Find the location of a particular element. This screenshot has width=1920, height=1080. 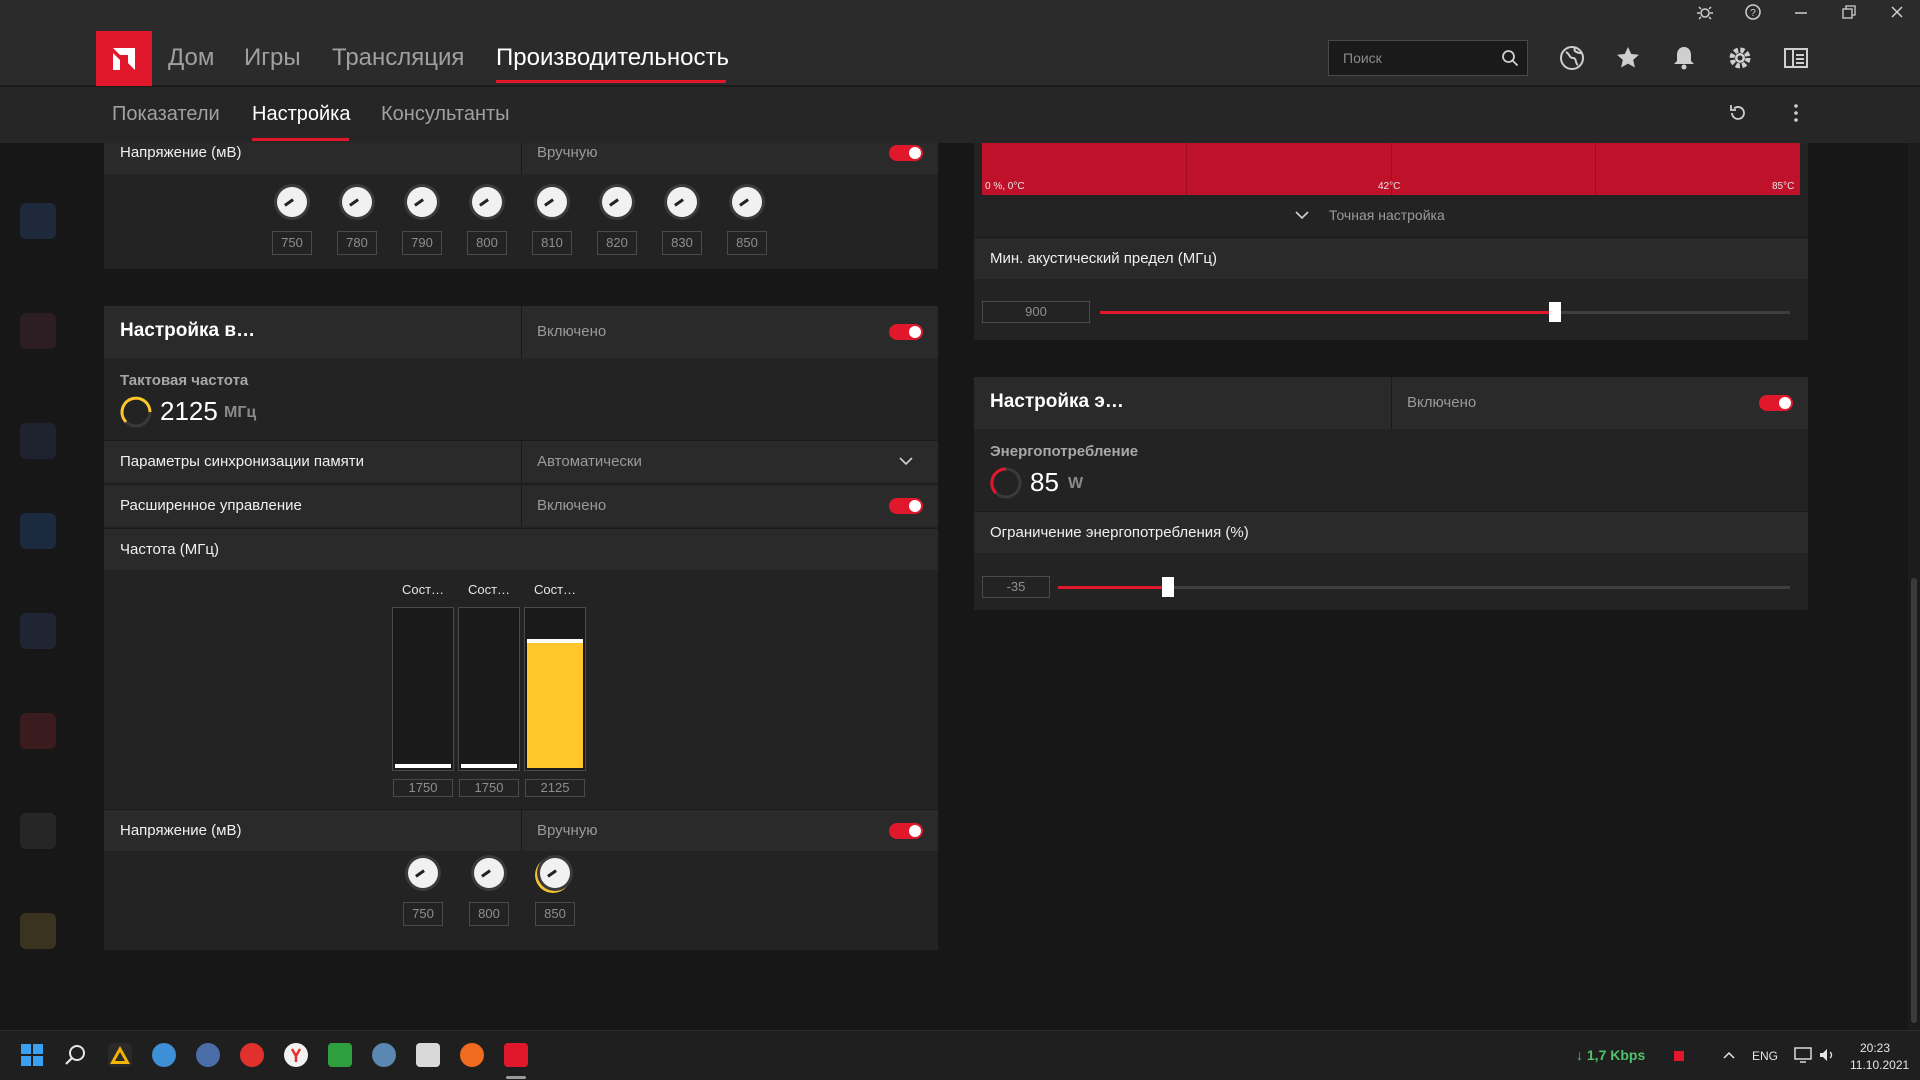

tray-app-icon is located at coordinates (1679, 1056).